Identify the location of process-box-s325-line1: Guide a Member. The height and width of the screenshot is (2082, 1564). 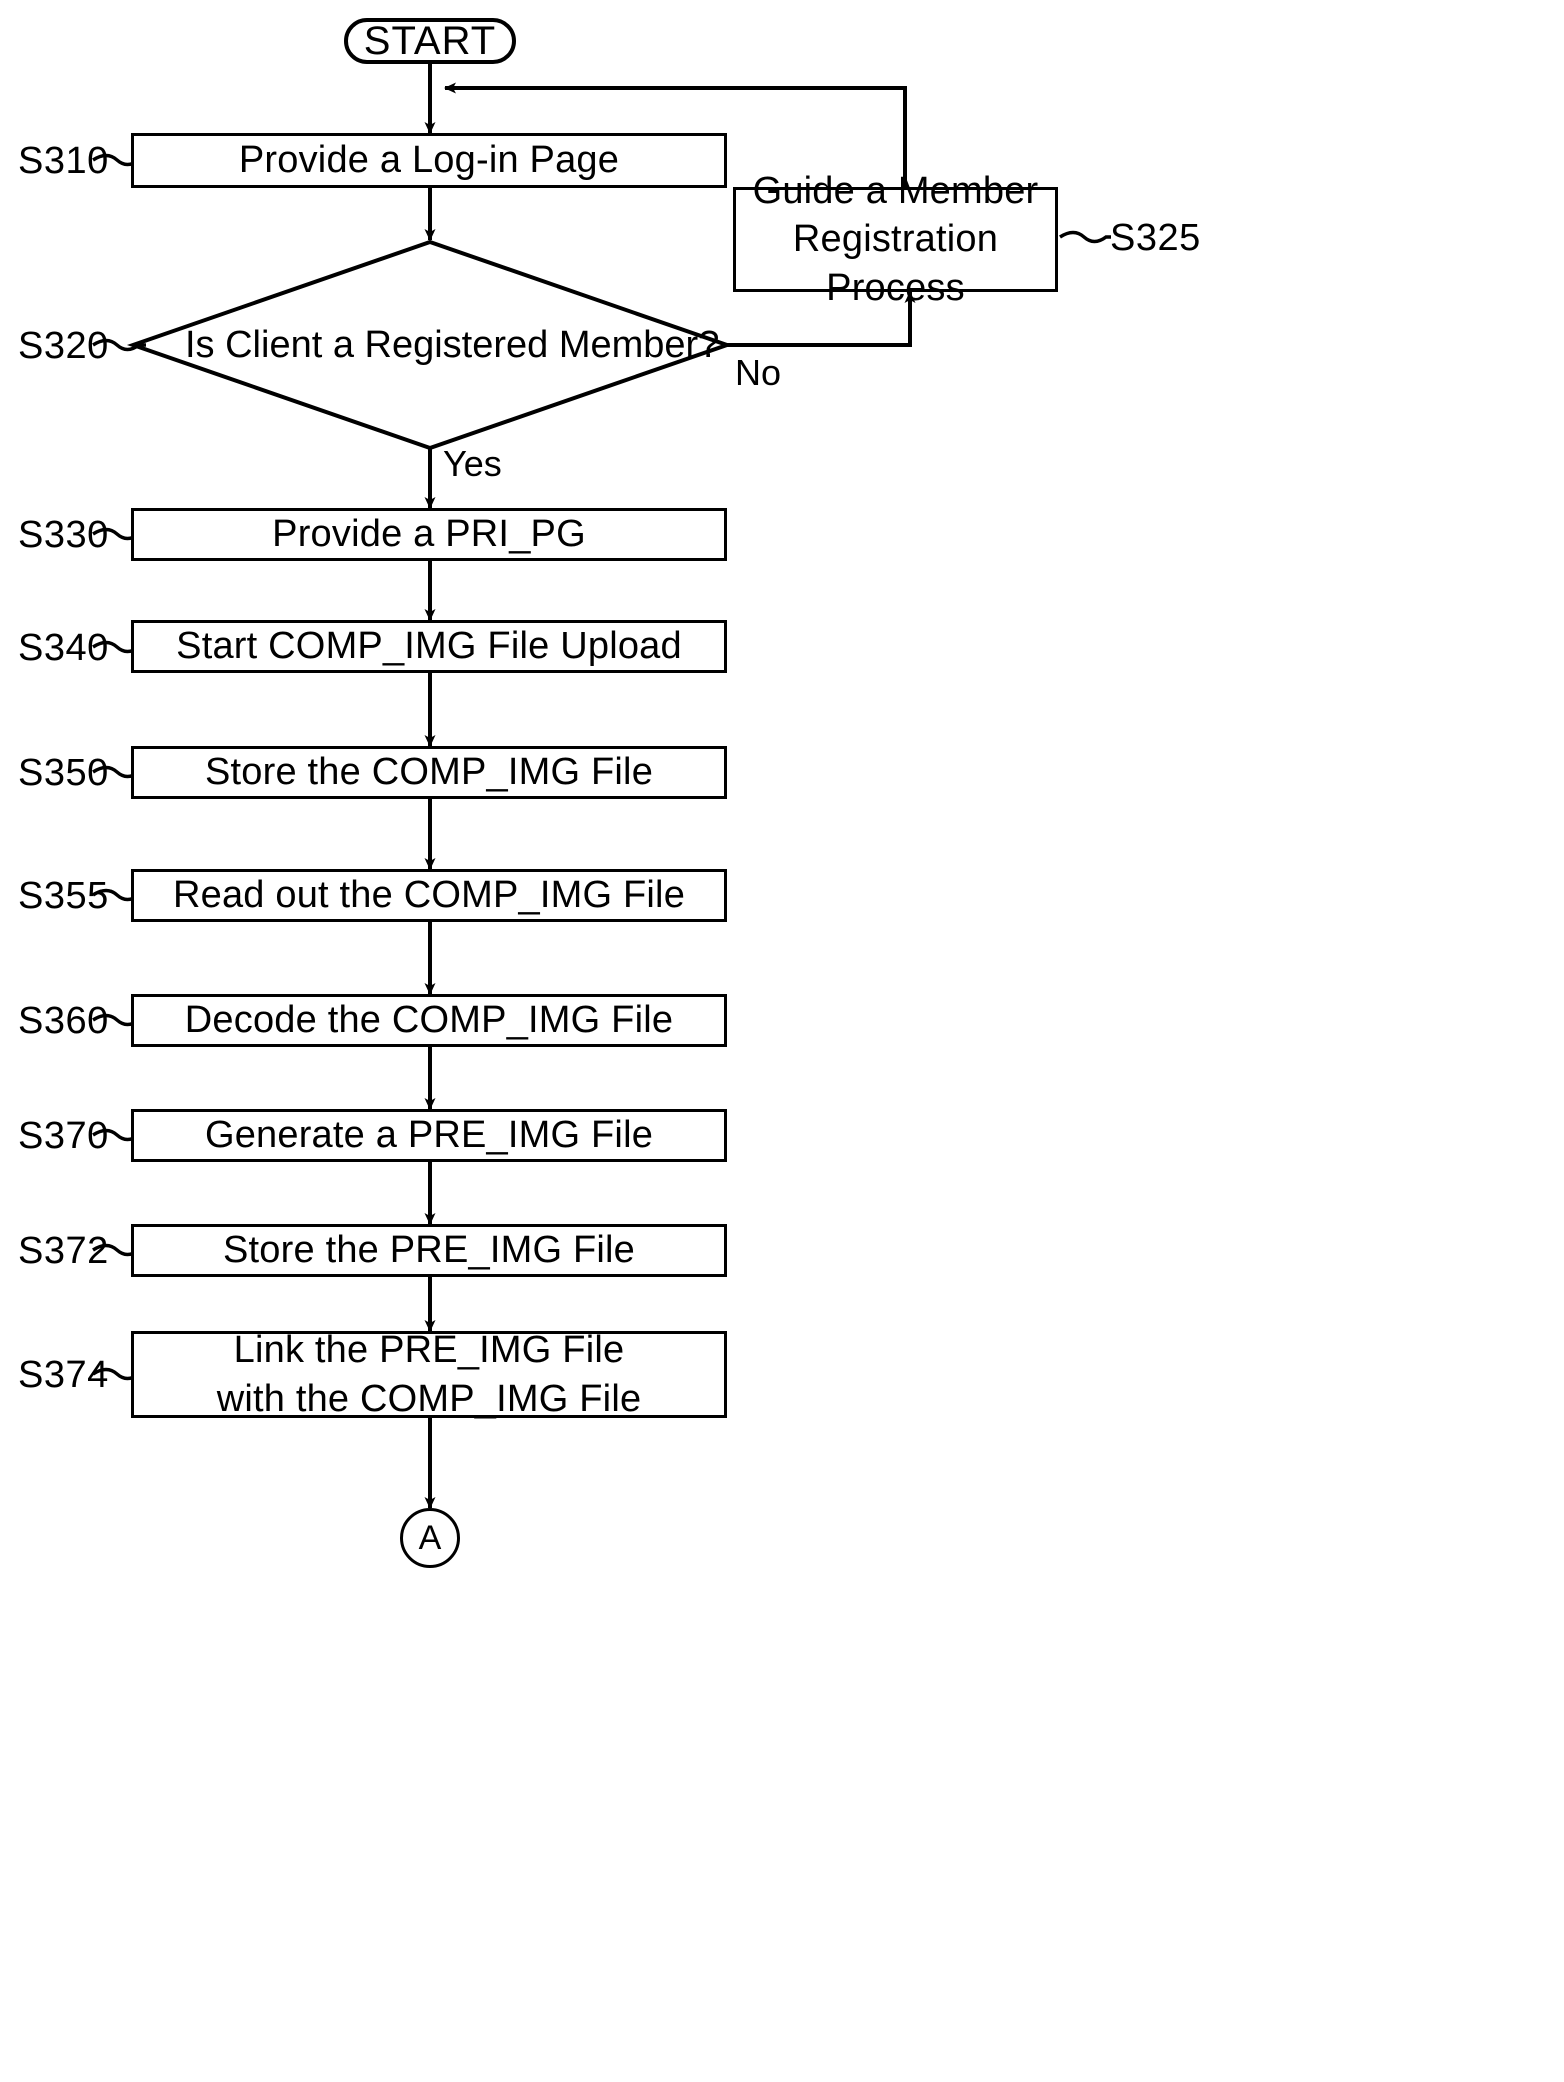
(895, 190).